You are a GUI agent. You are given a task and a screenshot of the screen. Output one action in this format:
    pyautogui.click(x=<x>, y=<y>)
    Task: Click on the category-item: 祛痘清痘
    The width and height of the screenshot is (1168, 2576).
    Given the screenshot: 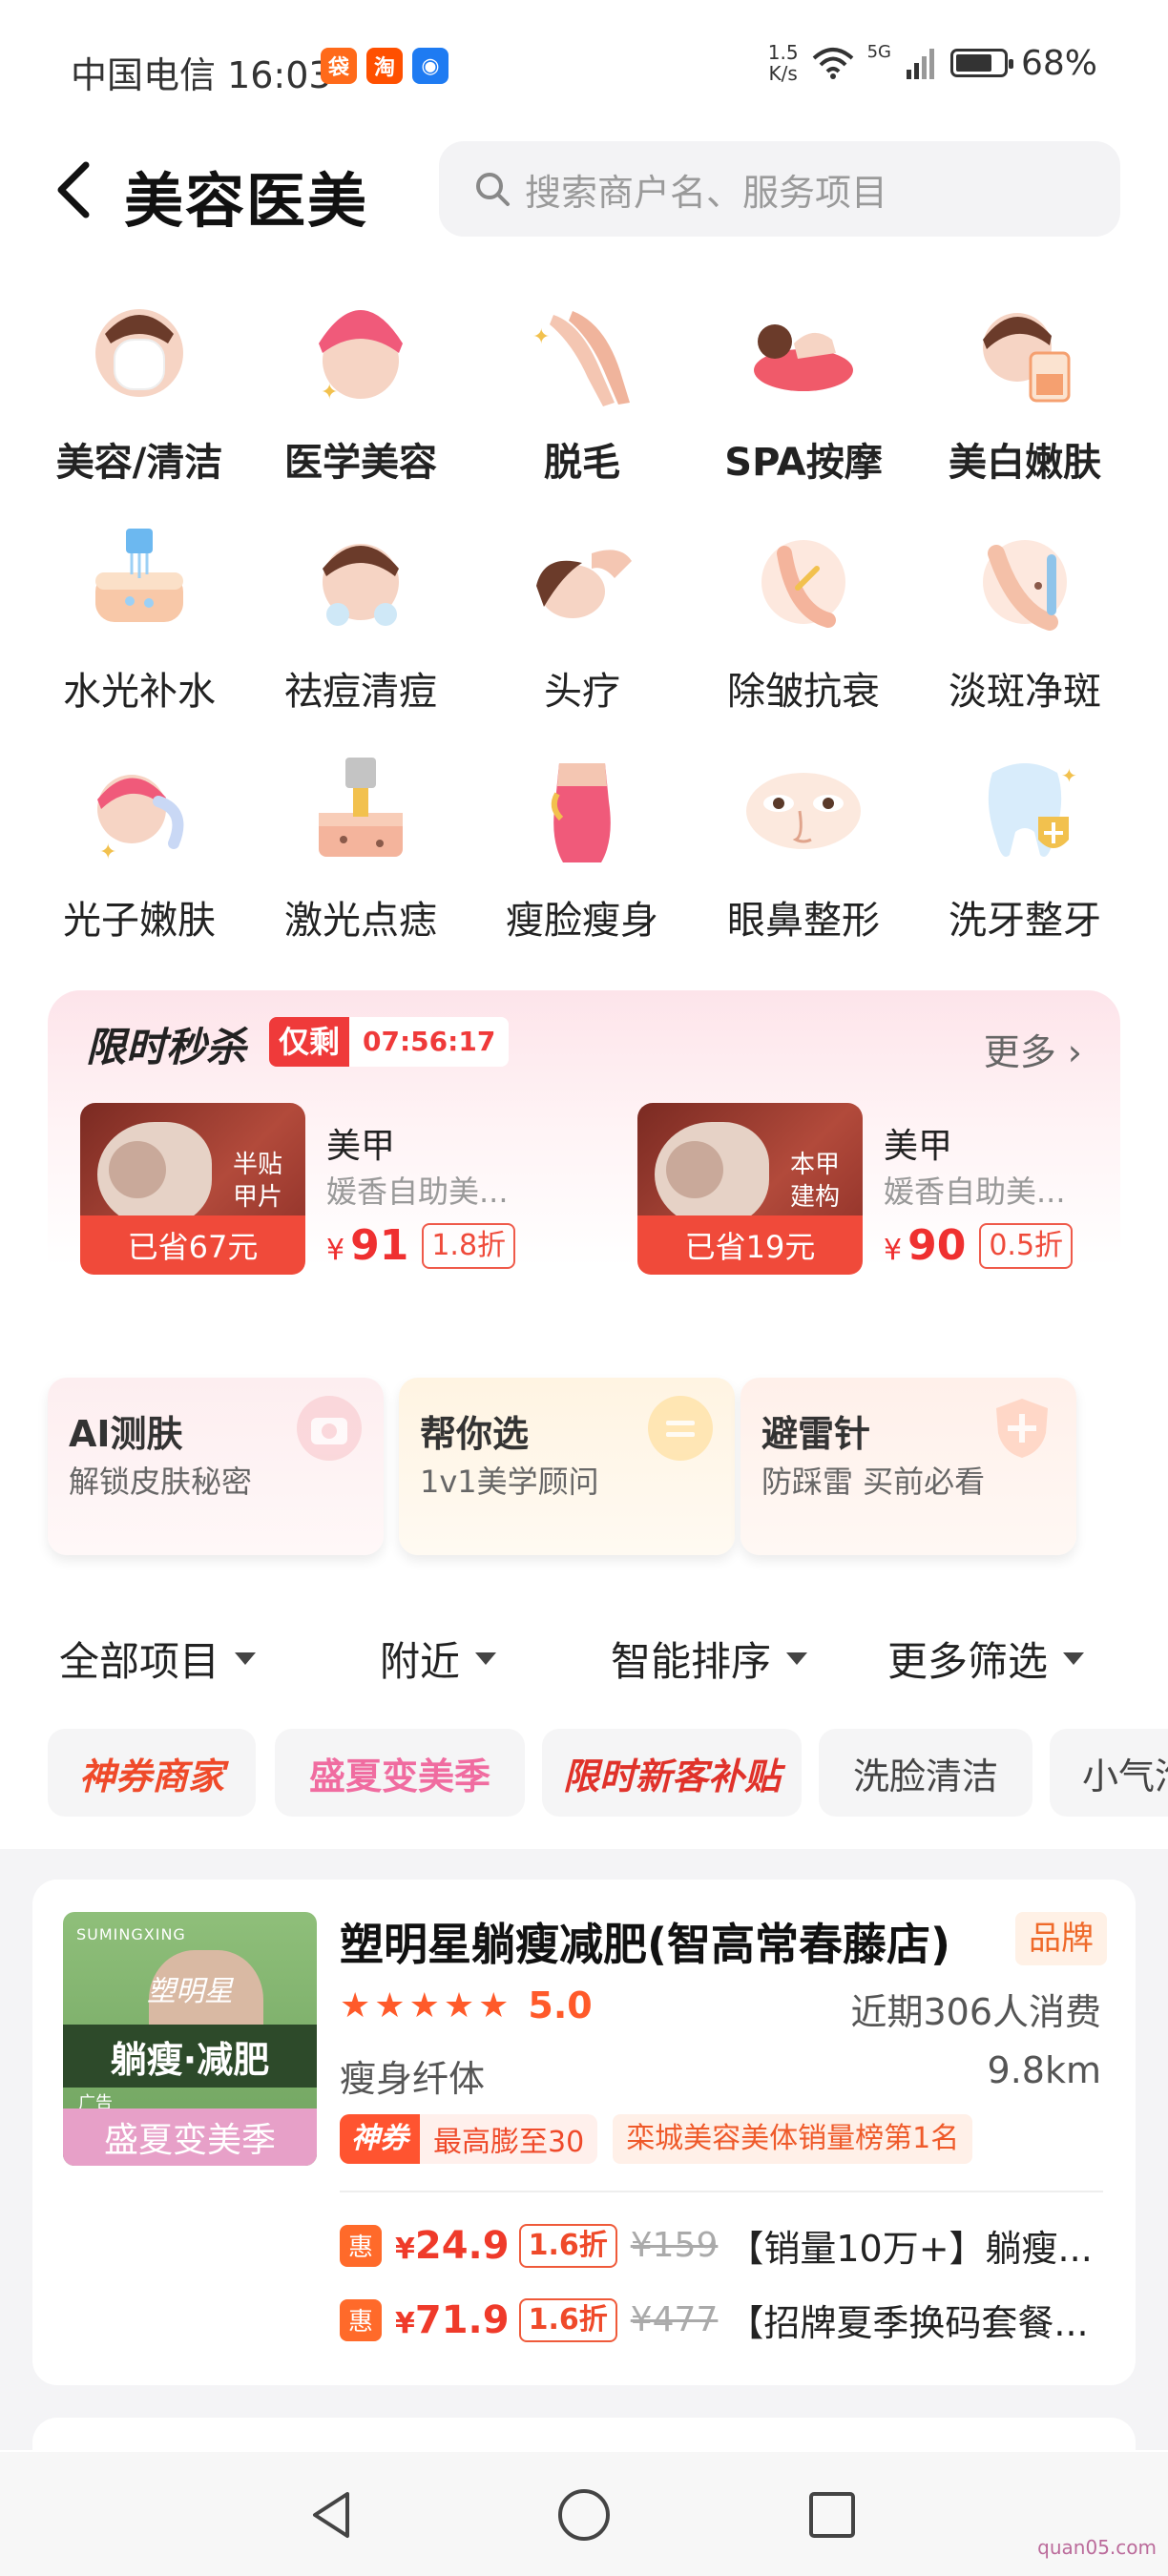 What is the action you would take?
    pyautogui.click(x=361, y=620)
    